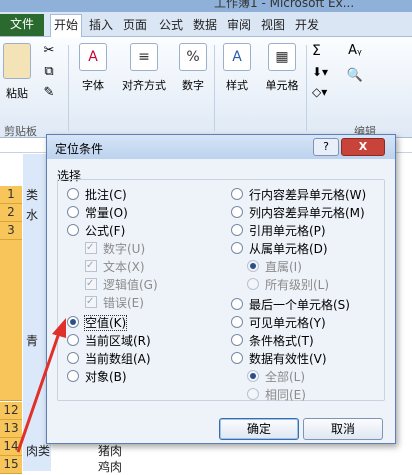 The image size is (412, 475). I want to click on left-option-0: 批注(C), so click(97, 195).